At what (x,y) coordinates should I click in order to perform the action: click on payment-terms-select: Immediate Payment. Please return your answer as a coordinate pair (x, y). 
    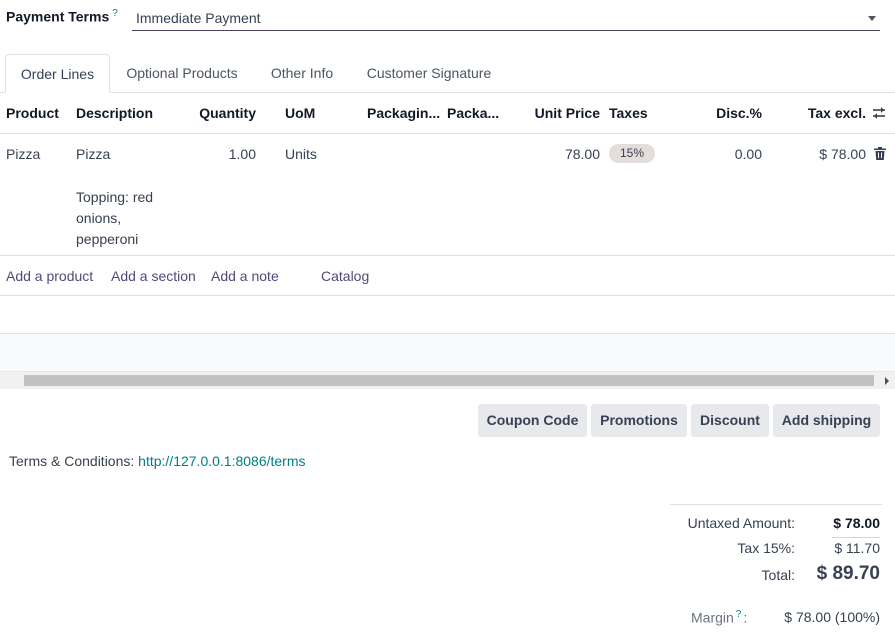
    Looking at the image, I should click on (506, 18).